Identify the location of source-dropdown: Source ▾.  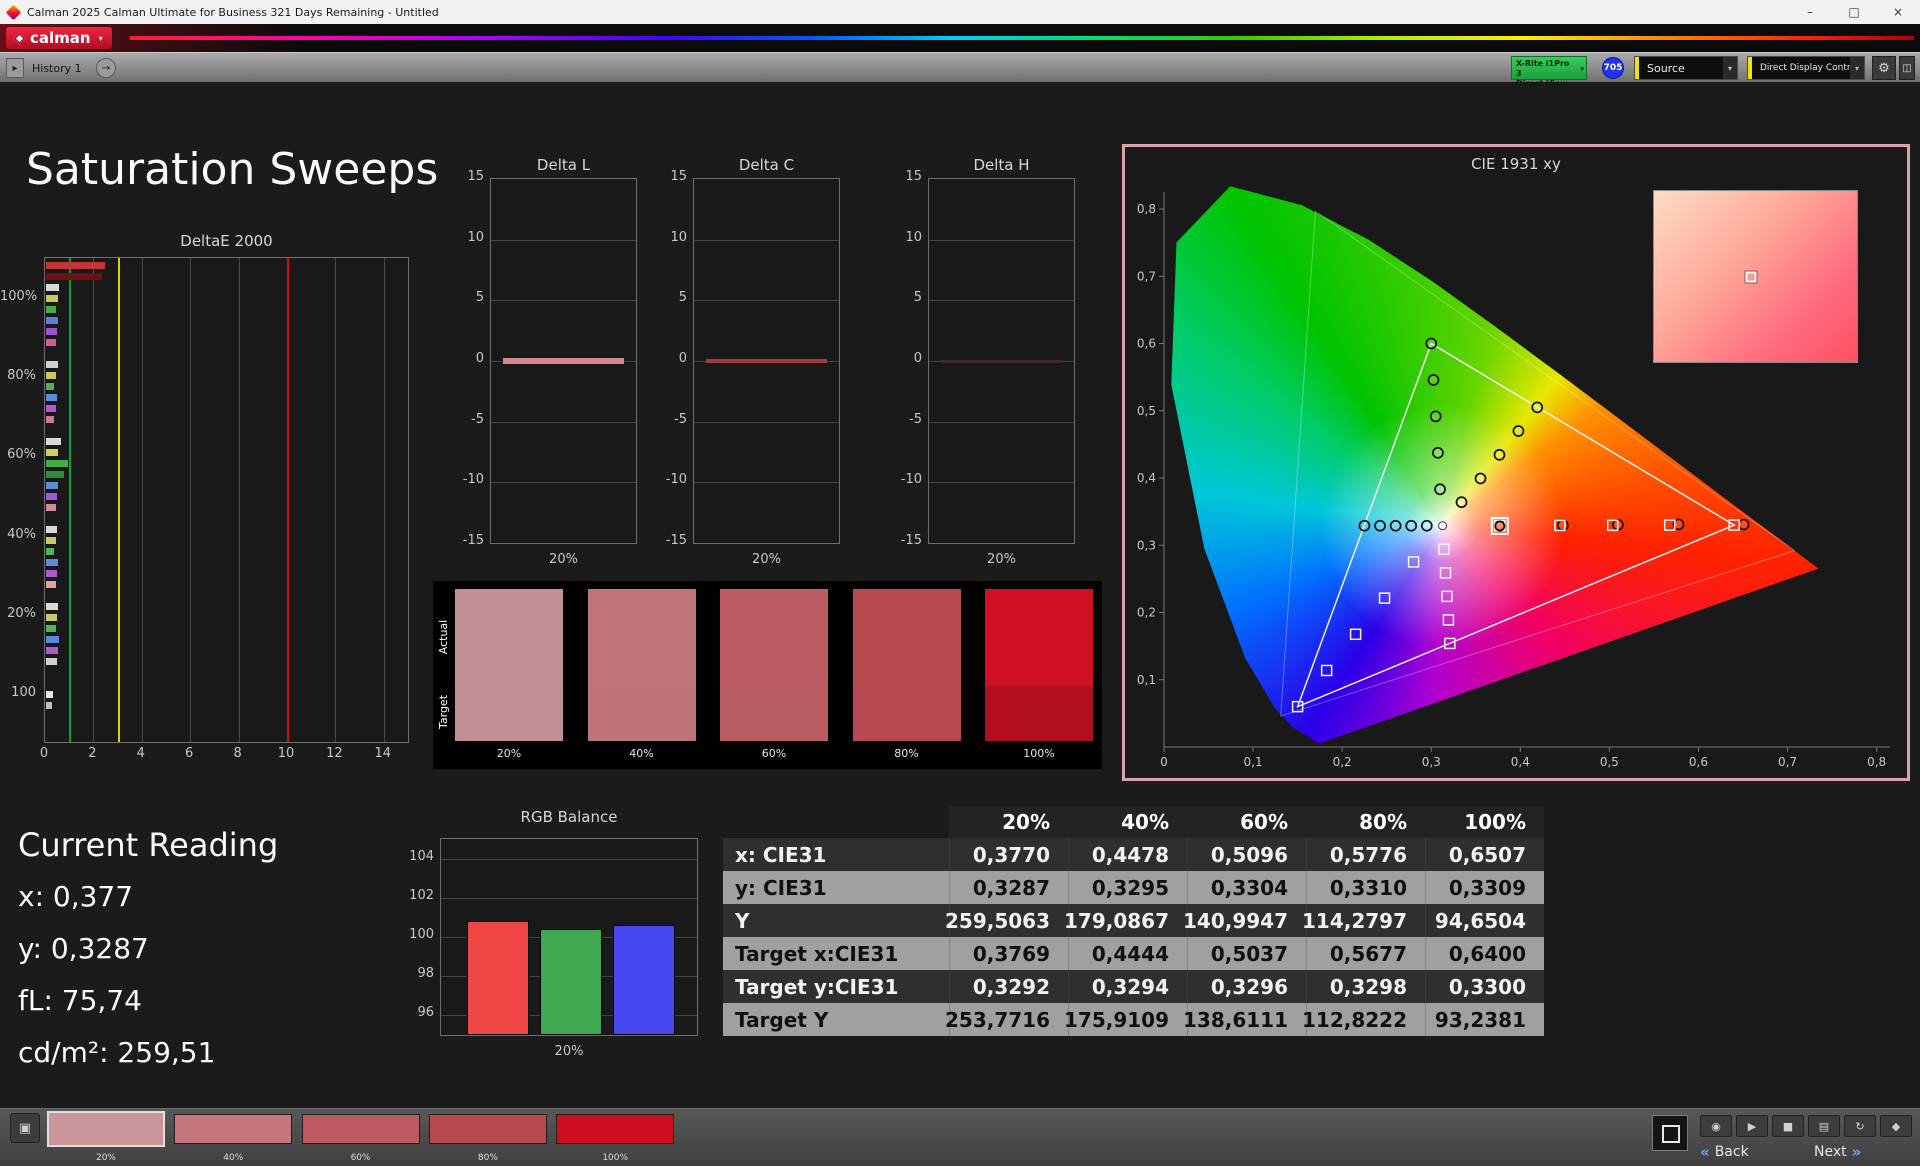
(1686, 68).